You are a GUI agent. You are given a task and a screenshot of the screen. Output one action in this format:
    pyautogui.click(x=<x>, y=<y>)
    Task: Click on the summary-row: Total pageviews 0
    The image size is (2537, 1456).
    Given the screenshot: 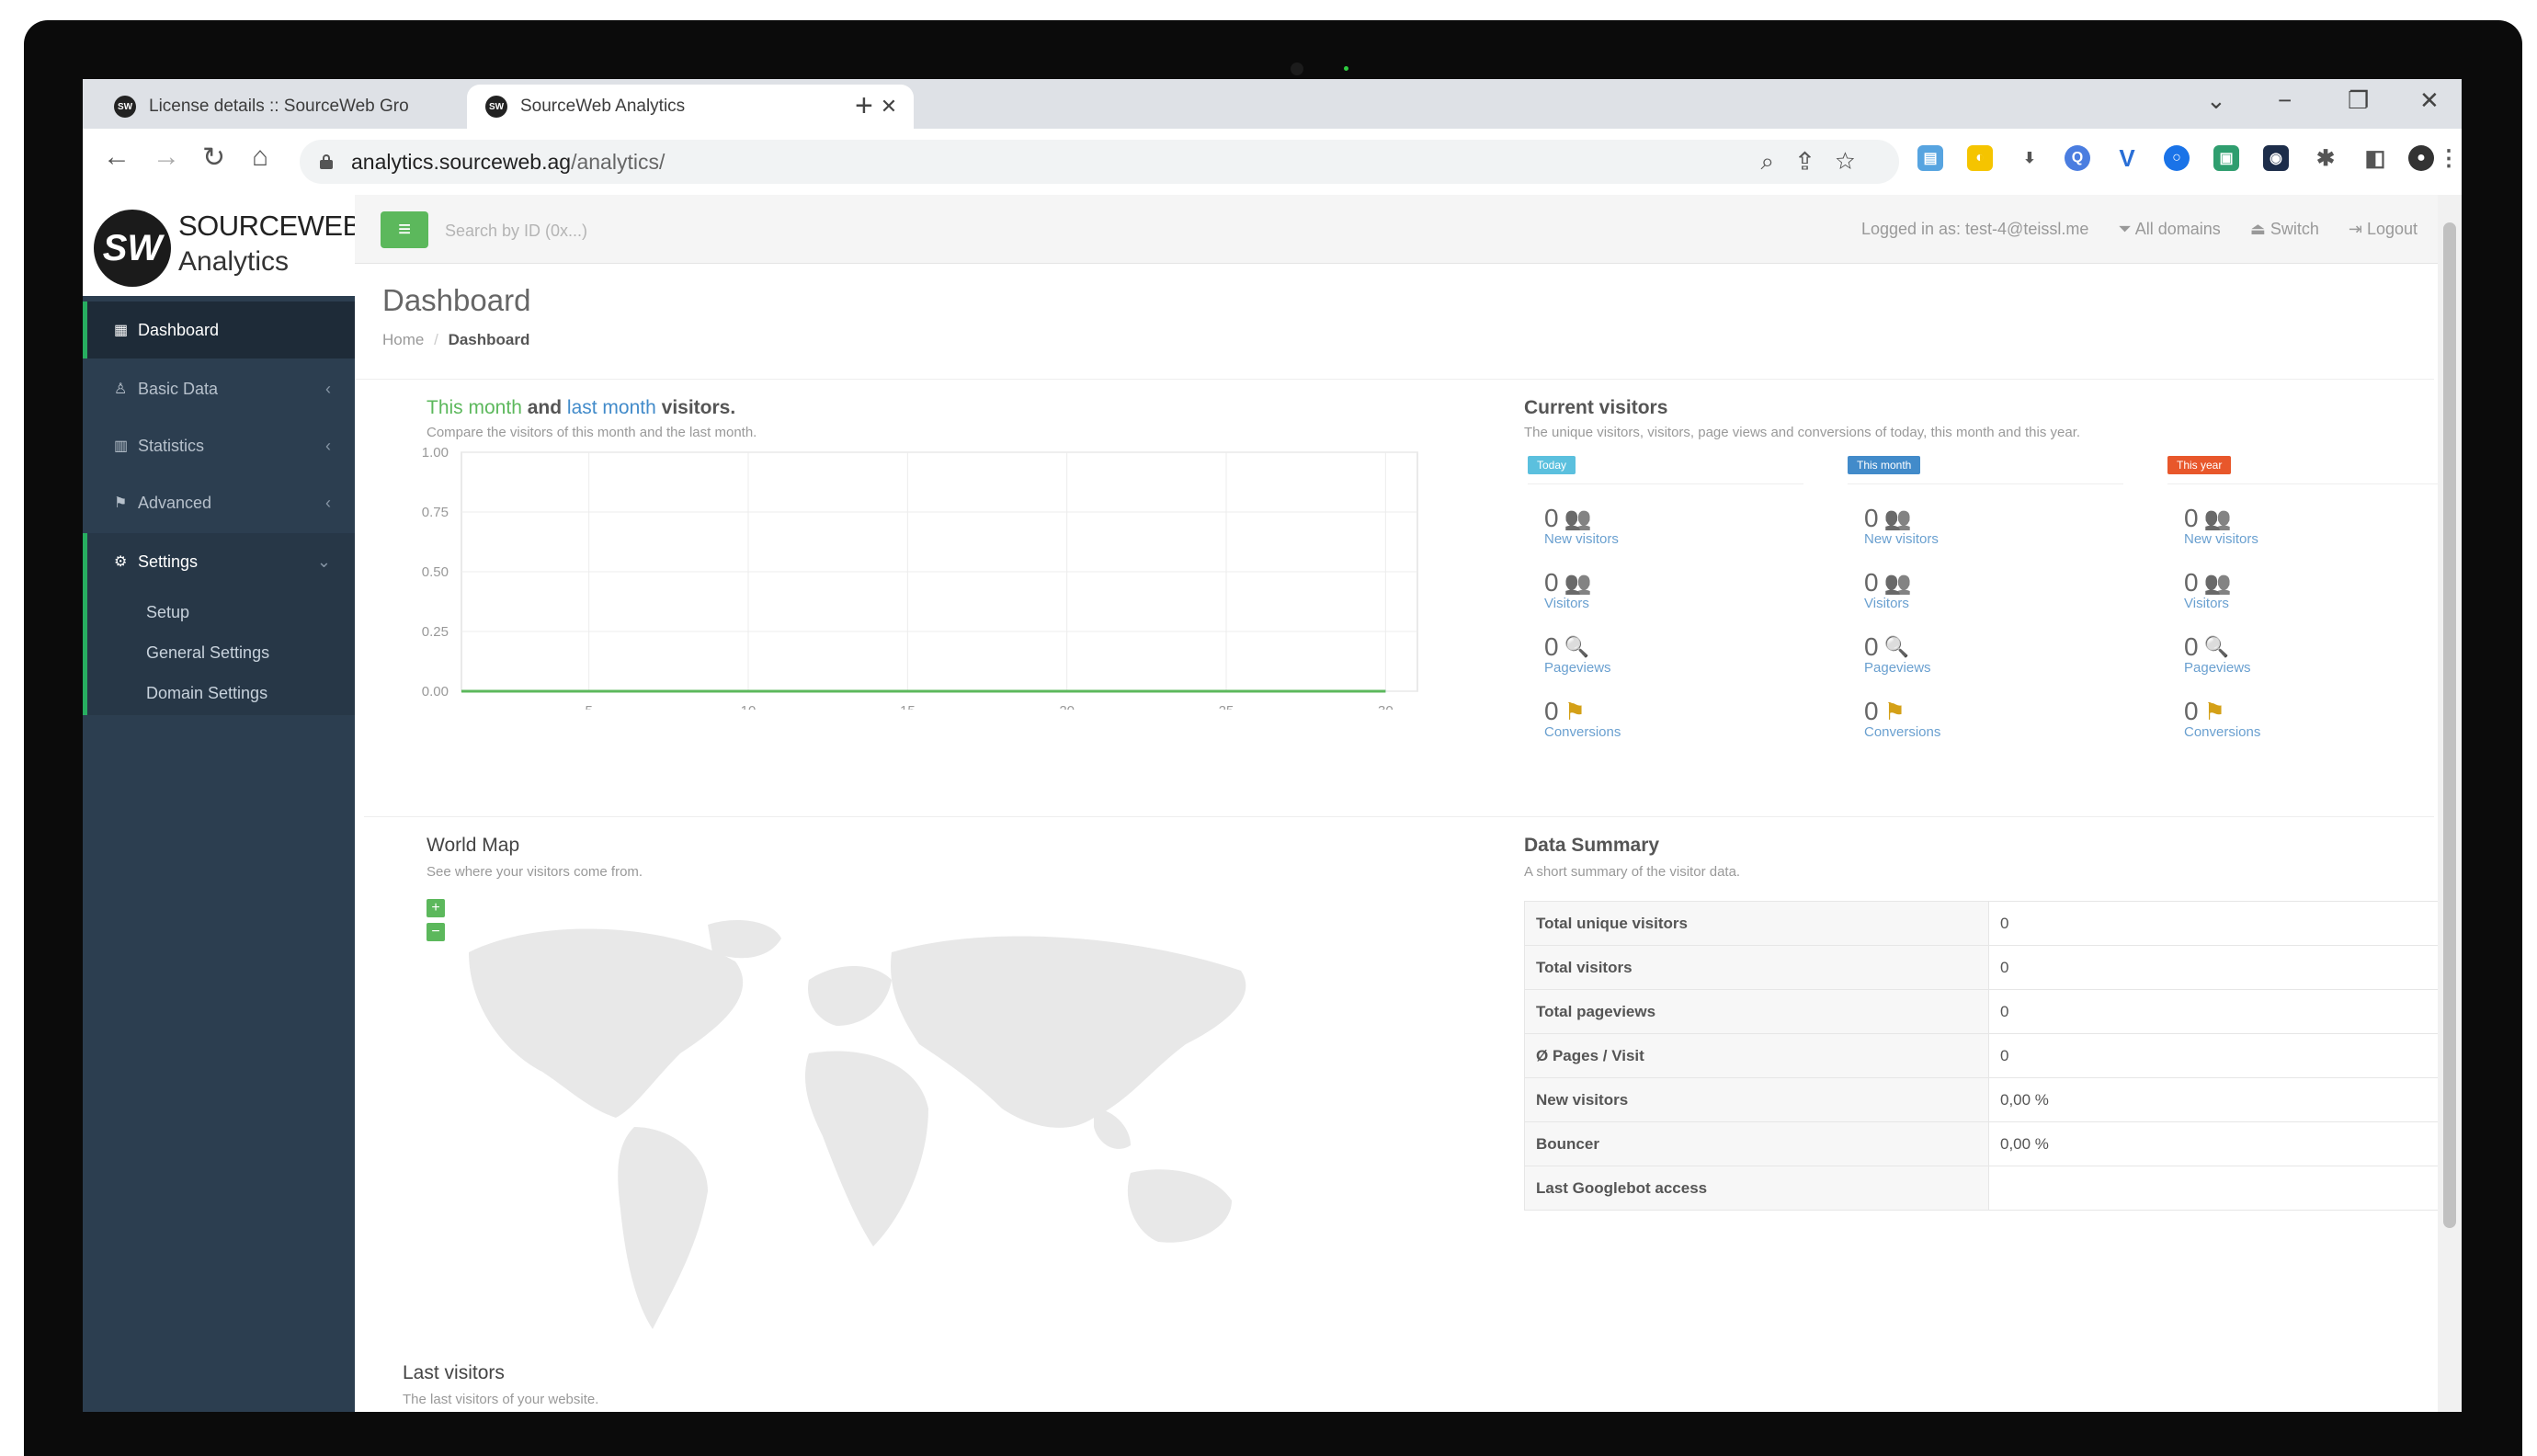 What is the action you would take?
    pyautogui.click(x=1988, y=1011)
    